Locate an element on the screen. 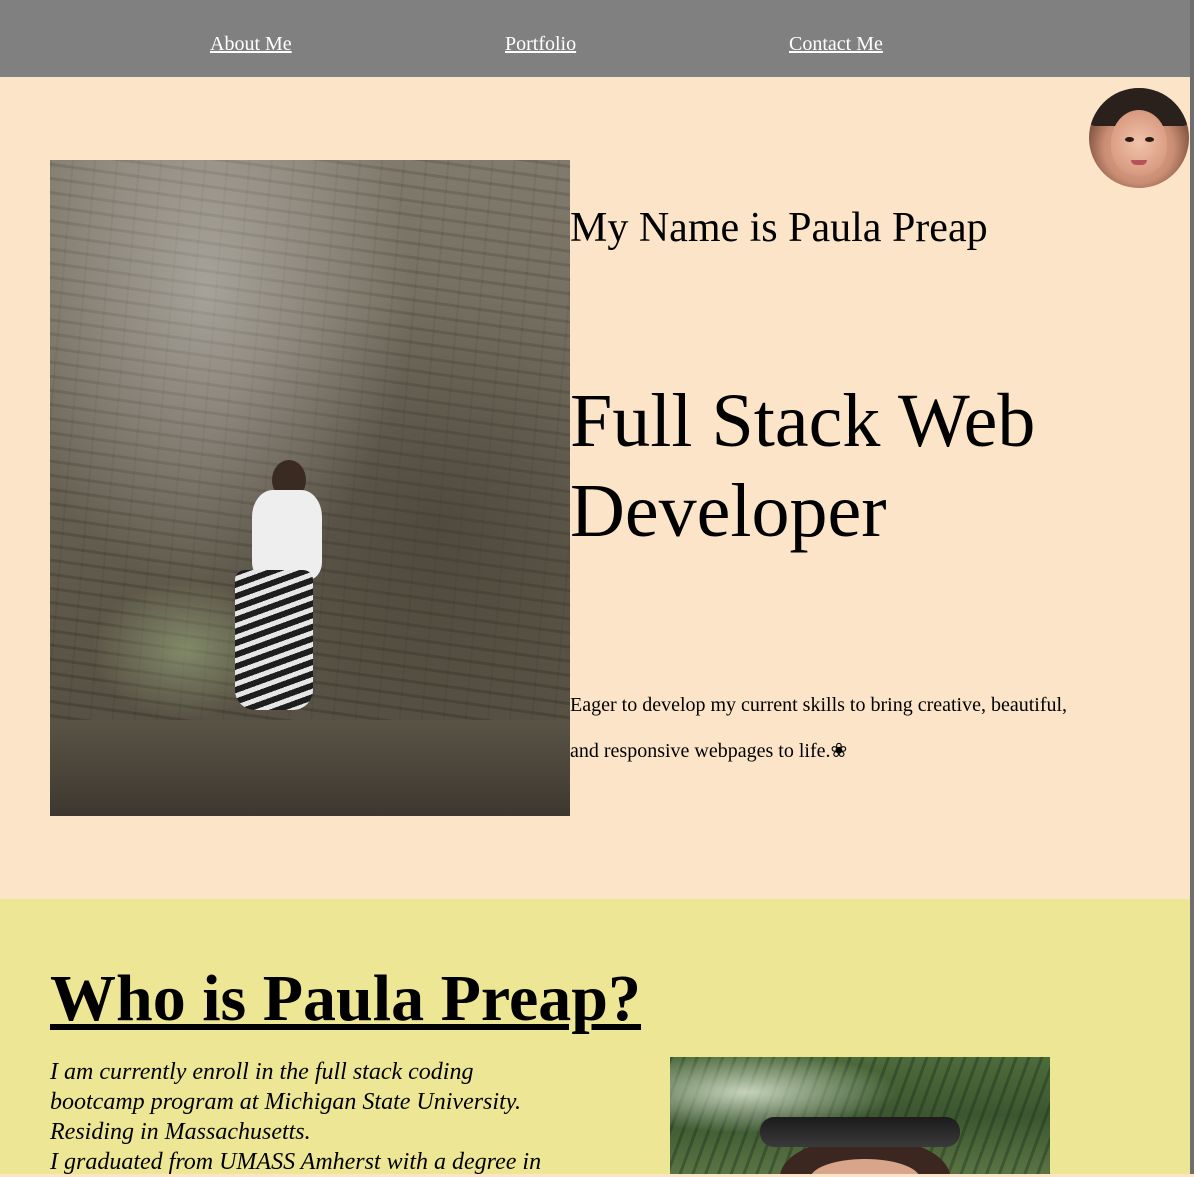 This screenshot has width=1194, height=1177. about-photo is located at coordinates (860, 1115).